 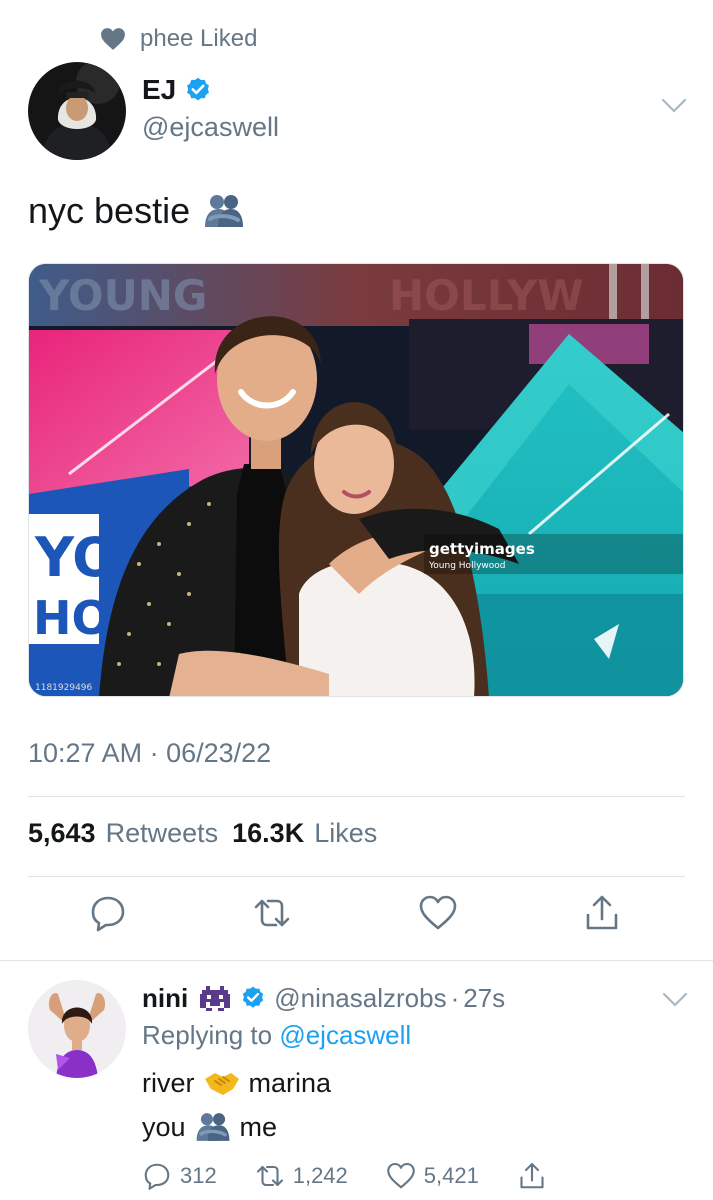 What do you see at coordinates (486, 295) in the screenshot?
I see `svg-text: HOLLYW` at bounding box center [486, 295].